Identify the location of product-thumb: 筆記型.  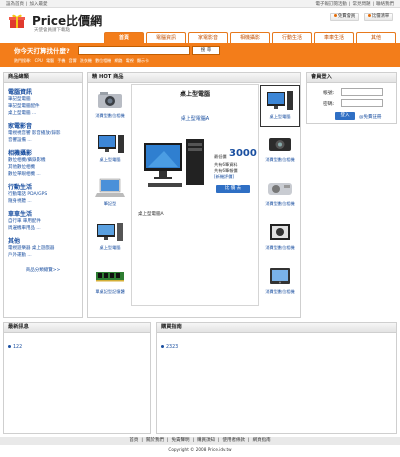
(110, 194).